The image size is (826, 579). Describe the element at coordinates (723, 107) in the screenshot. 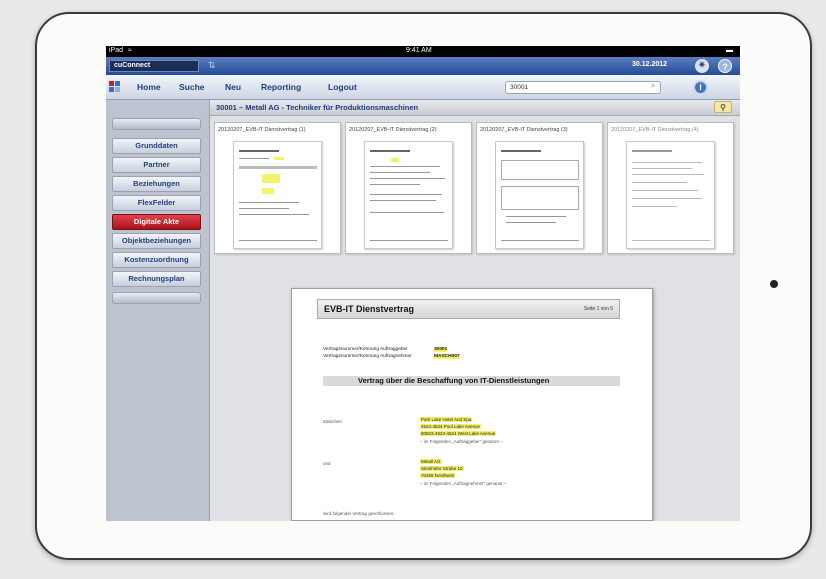

I see `magnifier-icon: ⚲` at that location.